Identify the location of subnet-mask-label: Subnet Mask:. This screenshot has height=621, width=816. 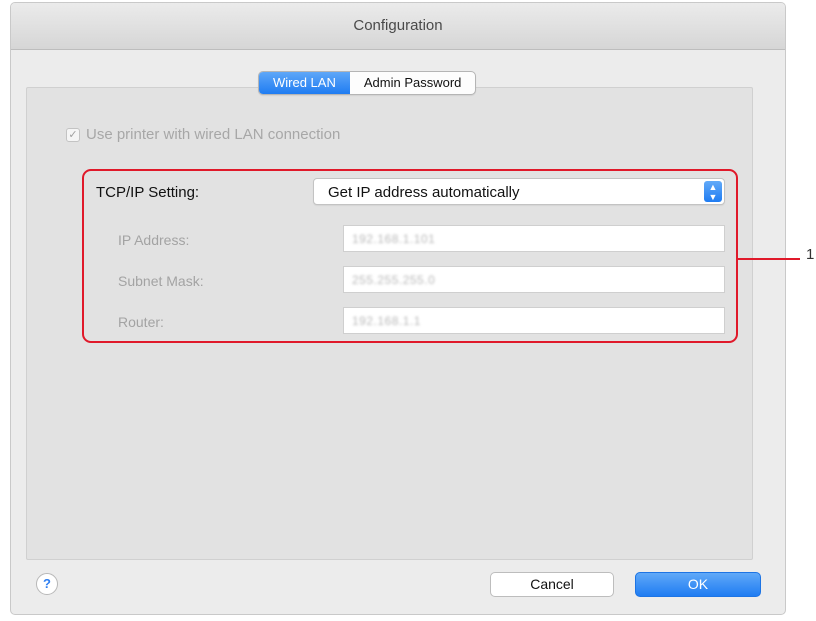
(161, 281).